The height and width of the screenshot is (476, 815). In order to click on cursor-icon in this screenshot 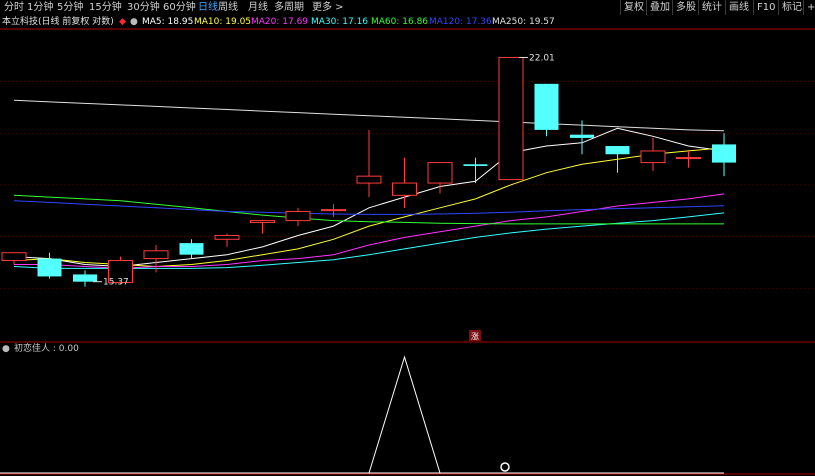, I will do `click(505, 467)`.